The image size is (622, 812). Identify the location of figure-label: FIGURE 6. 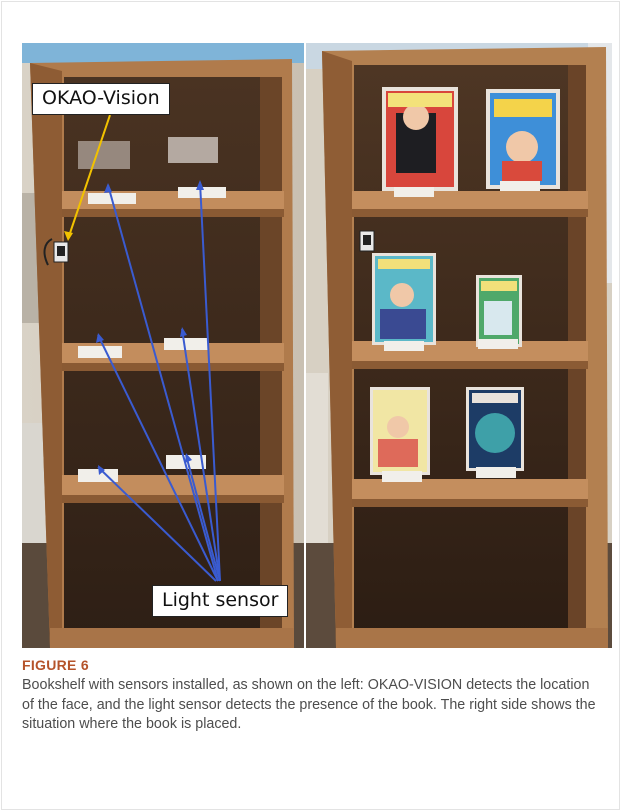
(55, 665).